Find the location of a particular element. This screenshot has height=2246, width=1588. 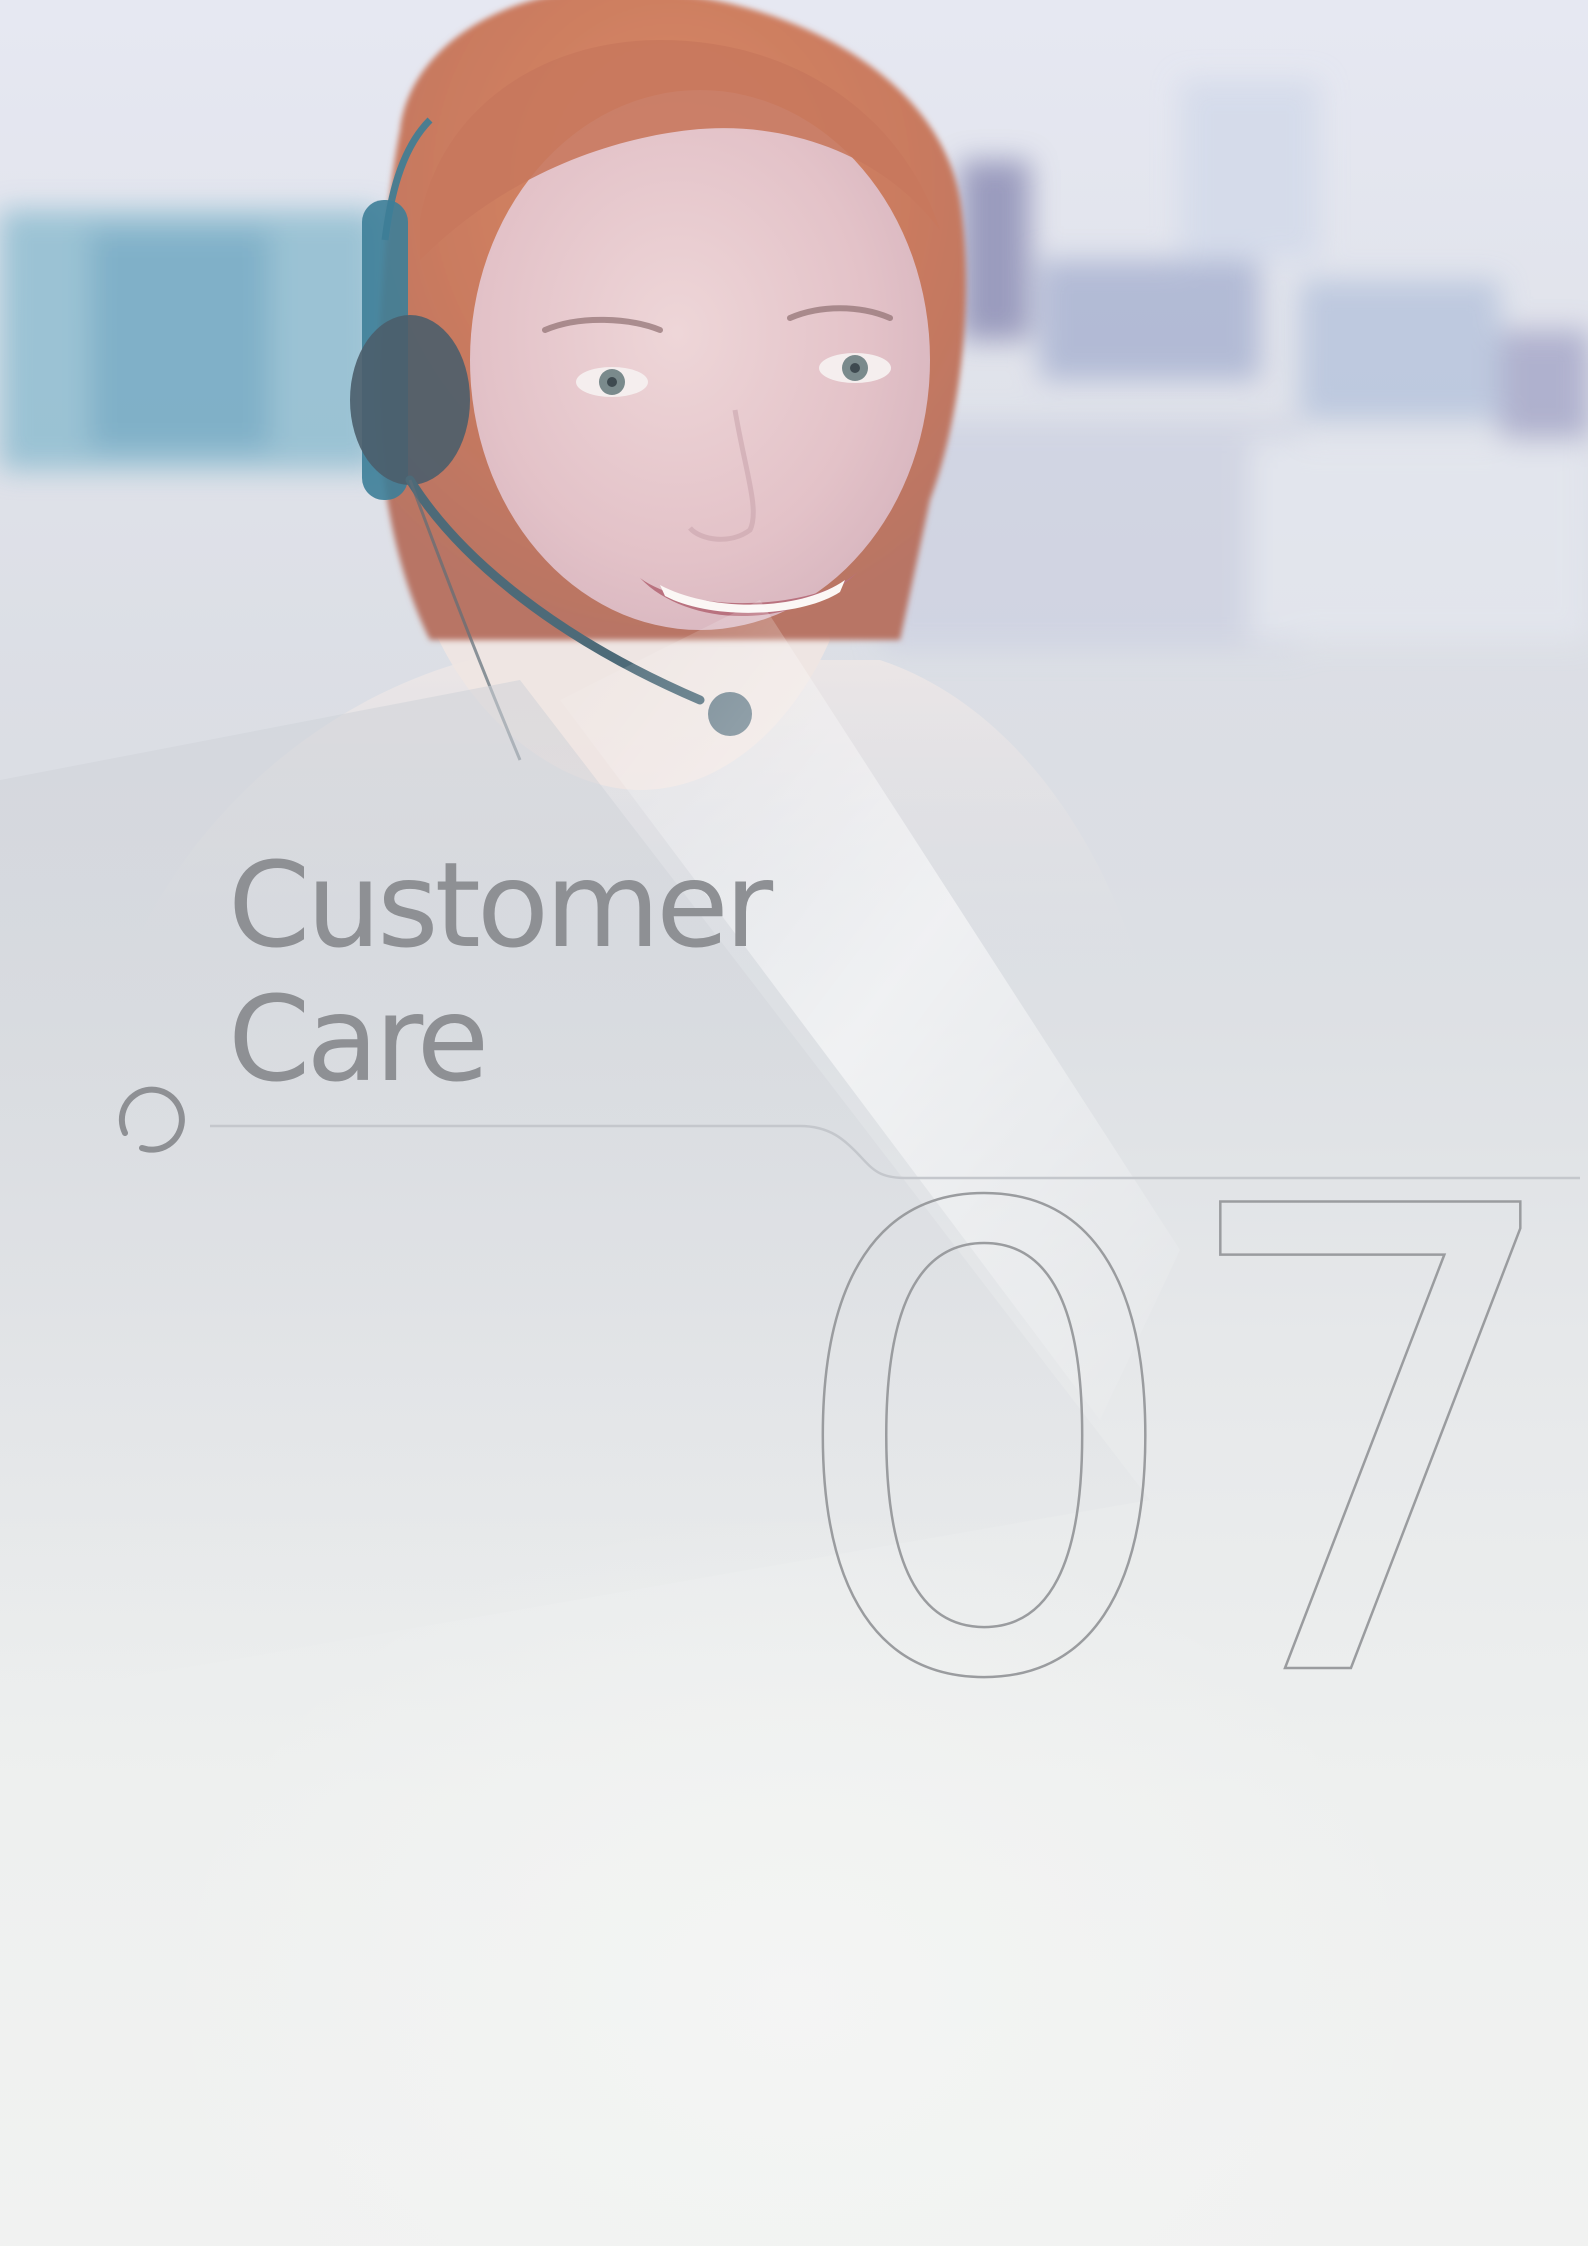

page-title: Customer Care is located at coordinates (500, 972).